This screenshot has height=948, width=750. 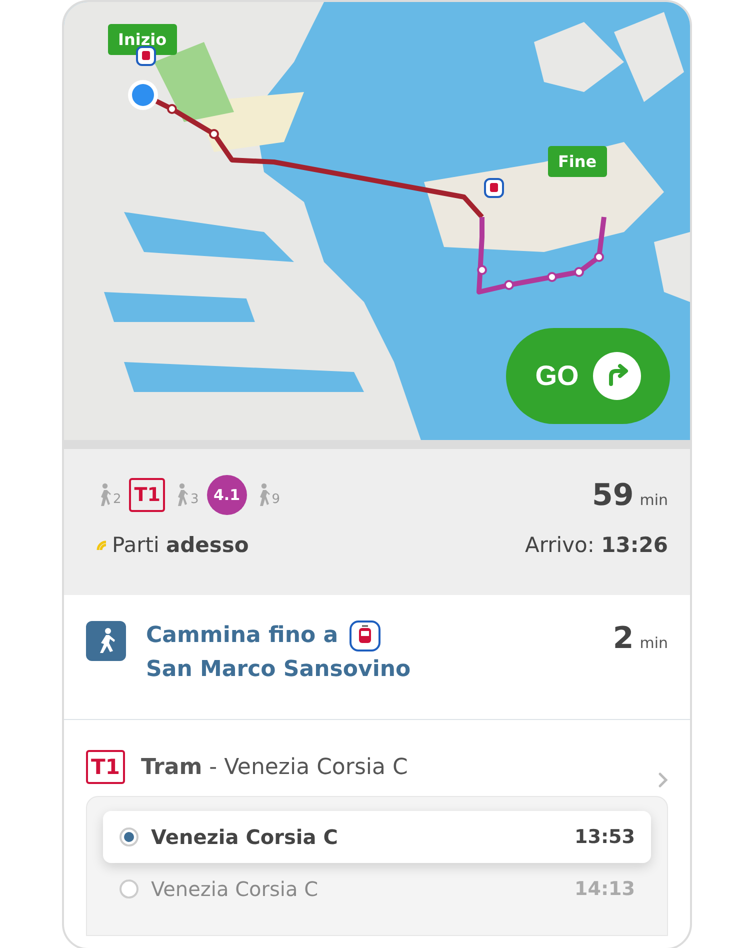 I want to click on walking-person-icon, so click(x=106, y=641).